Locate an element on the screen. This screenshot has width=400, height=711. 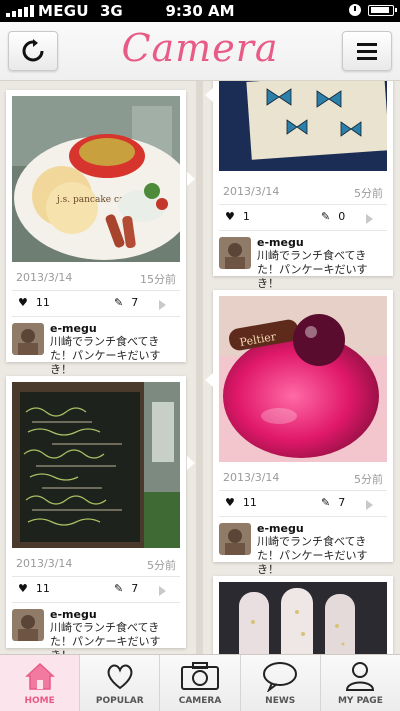
post-time-ago: 15分前 is located at coordinates (158, 279).